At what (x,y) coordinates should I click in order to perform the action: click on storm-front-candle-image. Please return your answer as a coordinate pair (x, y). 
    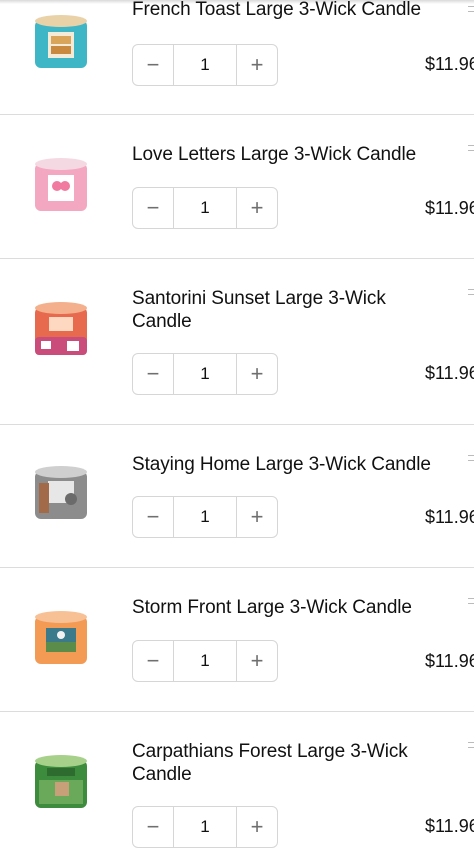
    Looking at the image, I should click on (61, 638).